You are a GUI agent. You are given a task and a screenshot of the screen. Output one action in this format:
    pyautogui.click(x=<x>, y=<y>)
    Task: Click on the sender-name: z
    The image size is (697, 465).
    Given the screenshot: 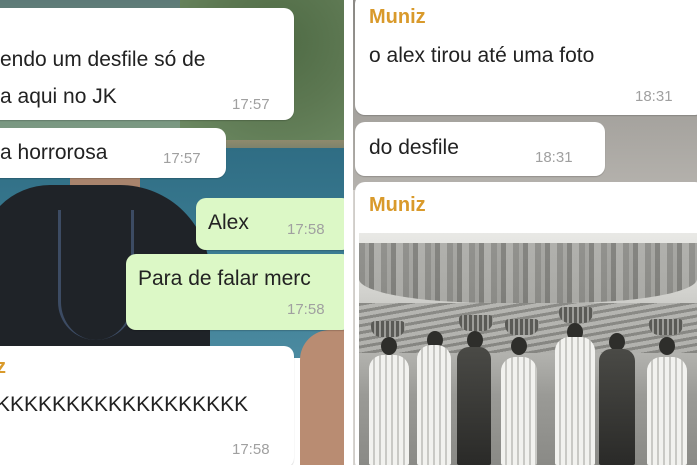 What is the action you would take?
    pyautogui.click(x=3, y=367)
    